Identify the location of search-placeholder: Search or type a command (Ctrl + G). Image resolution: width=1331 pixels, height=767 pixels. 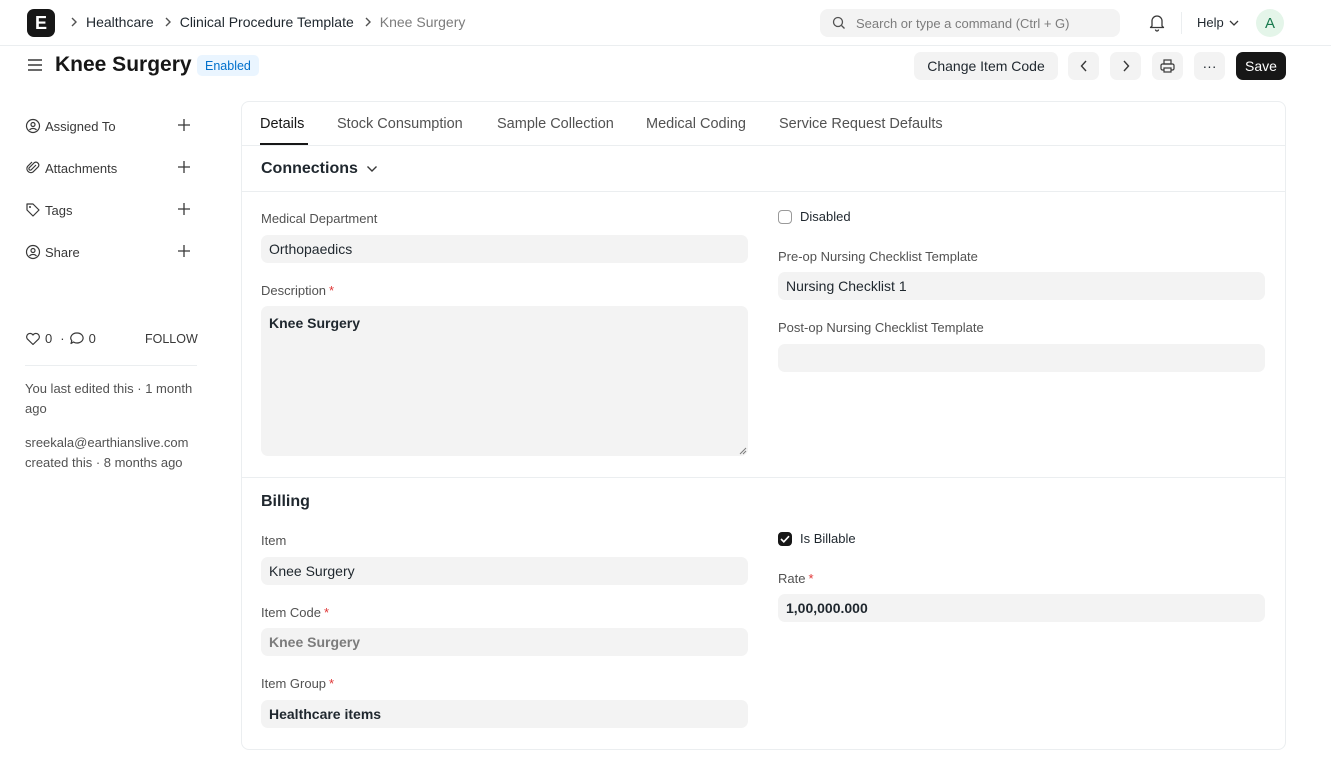
(963, 23).